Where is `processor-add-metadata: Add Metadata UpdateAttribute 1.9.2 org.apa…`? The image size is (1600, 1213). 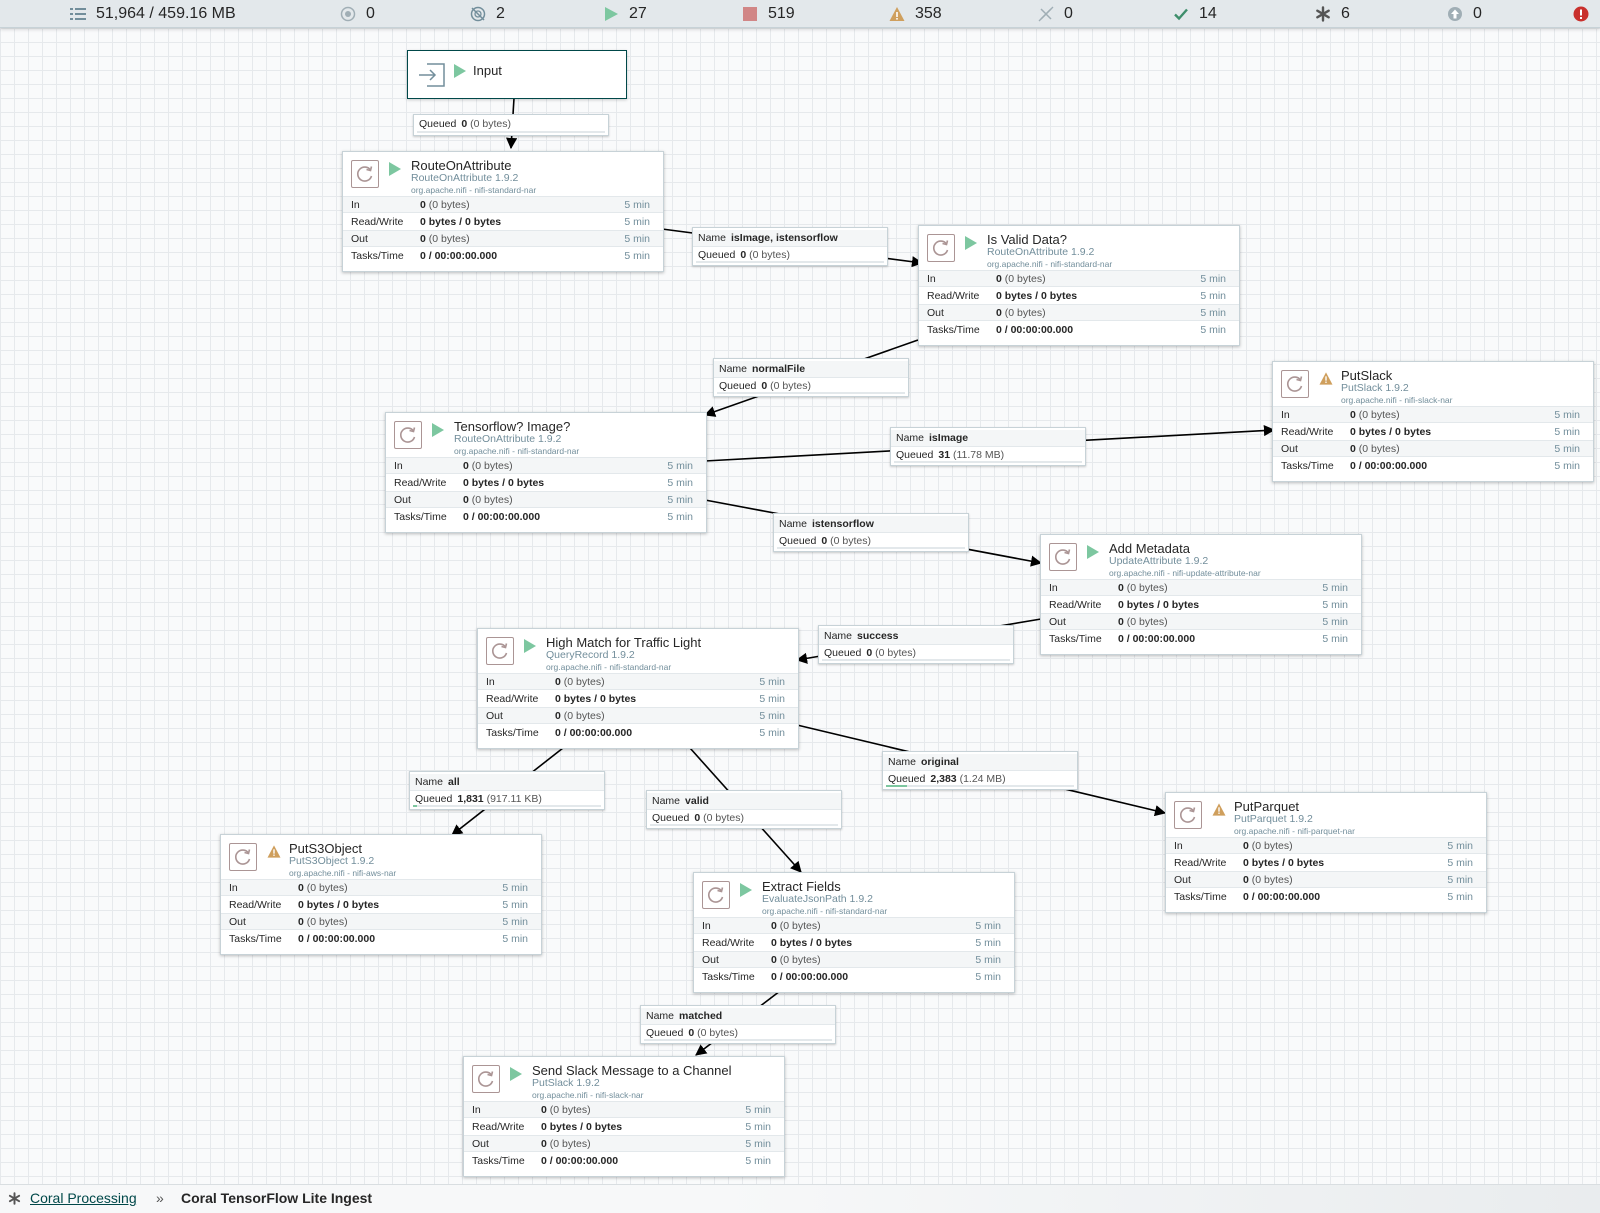 processor-add-metadata: Add Metadata UpdateAttribute 1.9.2 org.apa… is located at coordinates (1201, 594).